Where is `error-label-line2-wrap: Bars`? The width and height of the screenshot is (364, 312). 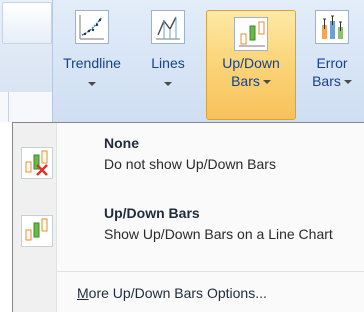
error-label-line2-wrap: Bars is located at coordinates (332, 81).